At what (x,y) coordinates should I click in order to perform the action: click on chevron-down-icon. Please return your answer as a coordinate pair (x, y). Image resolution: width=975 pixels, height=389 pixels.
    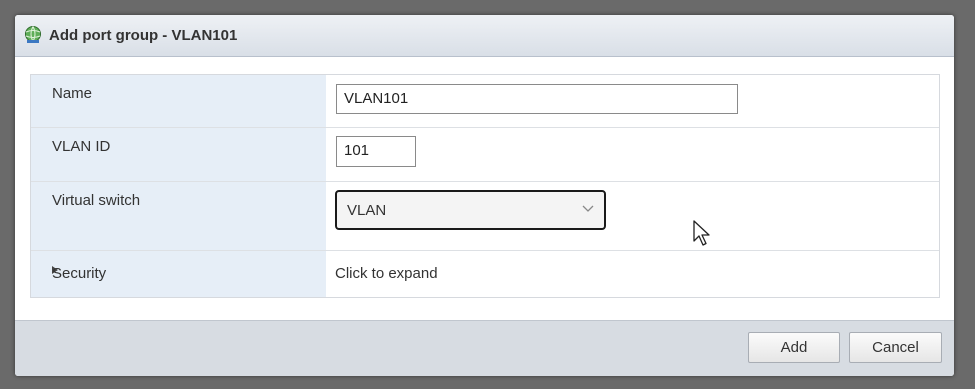
    Looking at the image, I should click on (588, 209).